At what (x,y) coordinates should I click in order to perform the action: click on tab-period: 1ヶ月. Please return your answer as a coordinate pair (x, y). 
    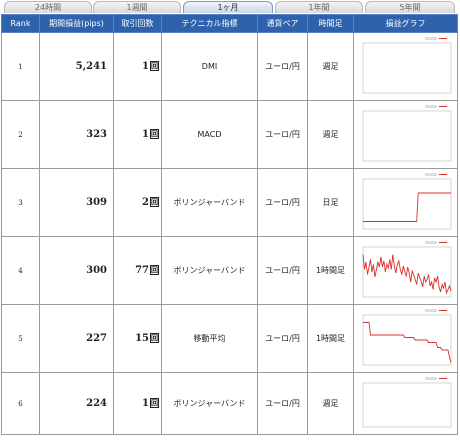
    Looking at the image, I should click on (228, 7).